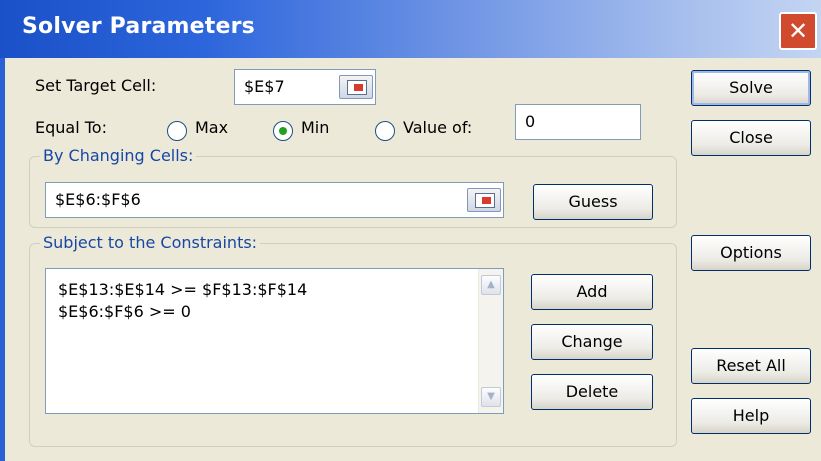 The image size is (821, 461). What do you see at coordinates (593, 202) in the screenshot?
I see `guess-button: Guess` at bounding box center [593, 202].